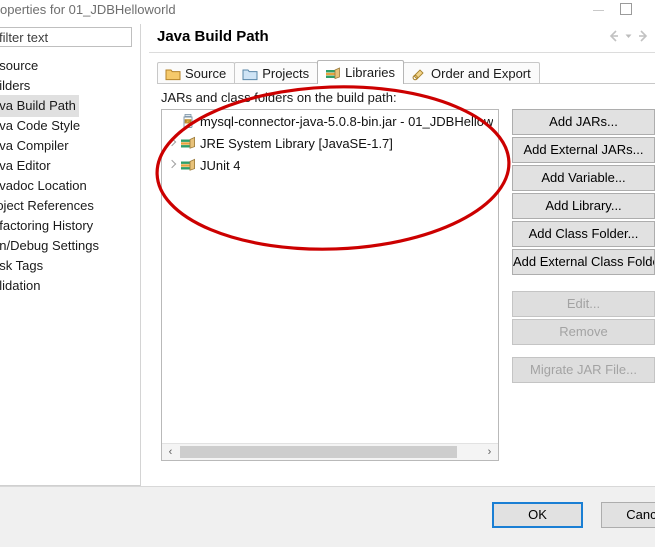 This screenshot has width=655, height=547. I want to click on sidebar-item: un/Debug Settings, so click(70, 245).